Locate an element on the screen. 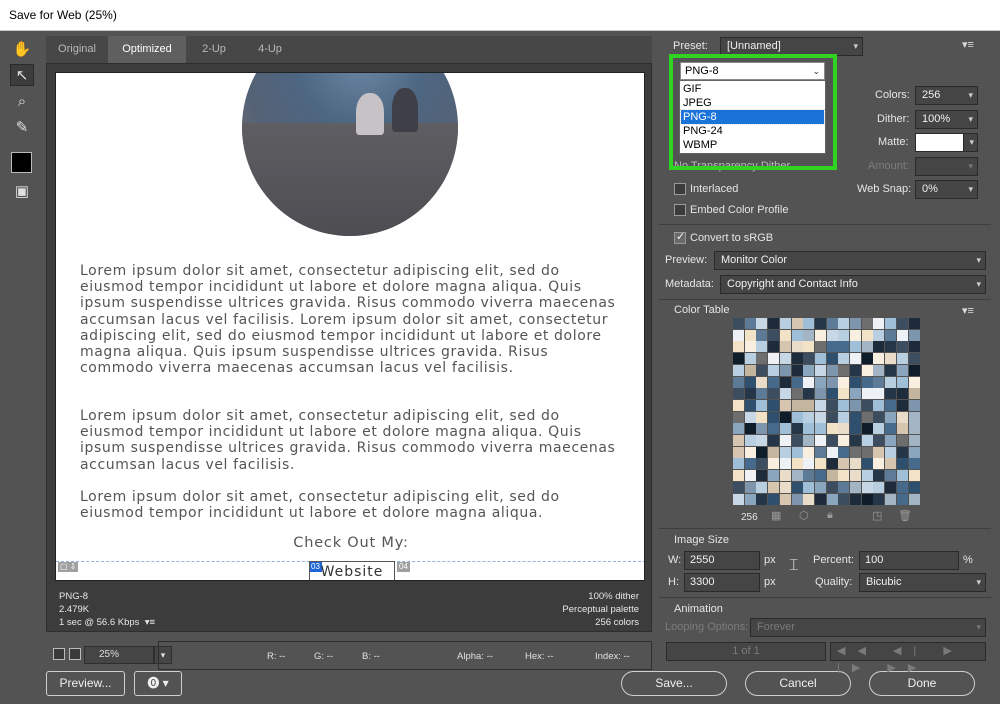 This screenshot has height=704, width=1000. zoom-in-checkbox is located at coordinates (75, 654).